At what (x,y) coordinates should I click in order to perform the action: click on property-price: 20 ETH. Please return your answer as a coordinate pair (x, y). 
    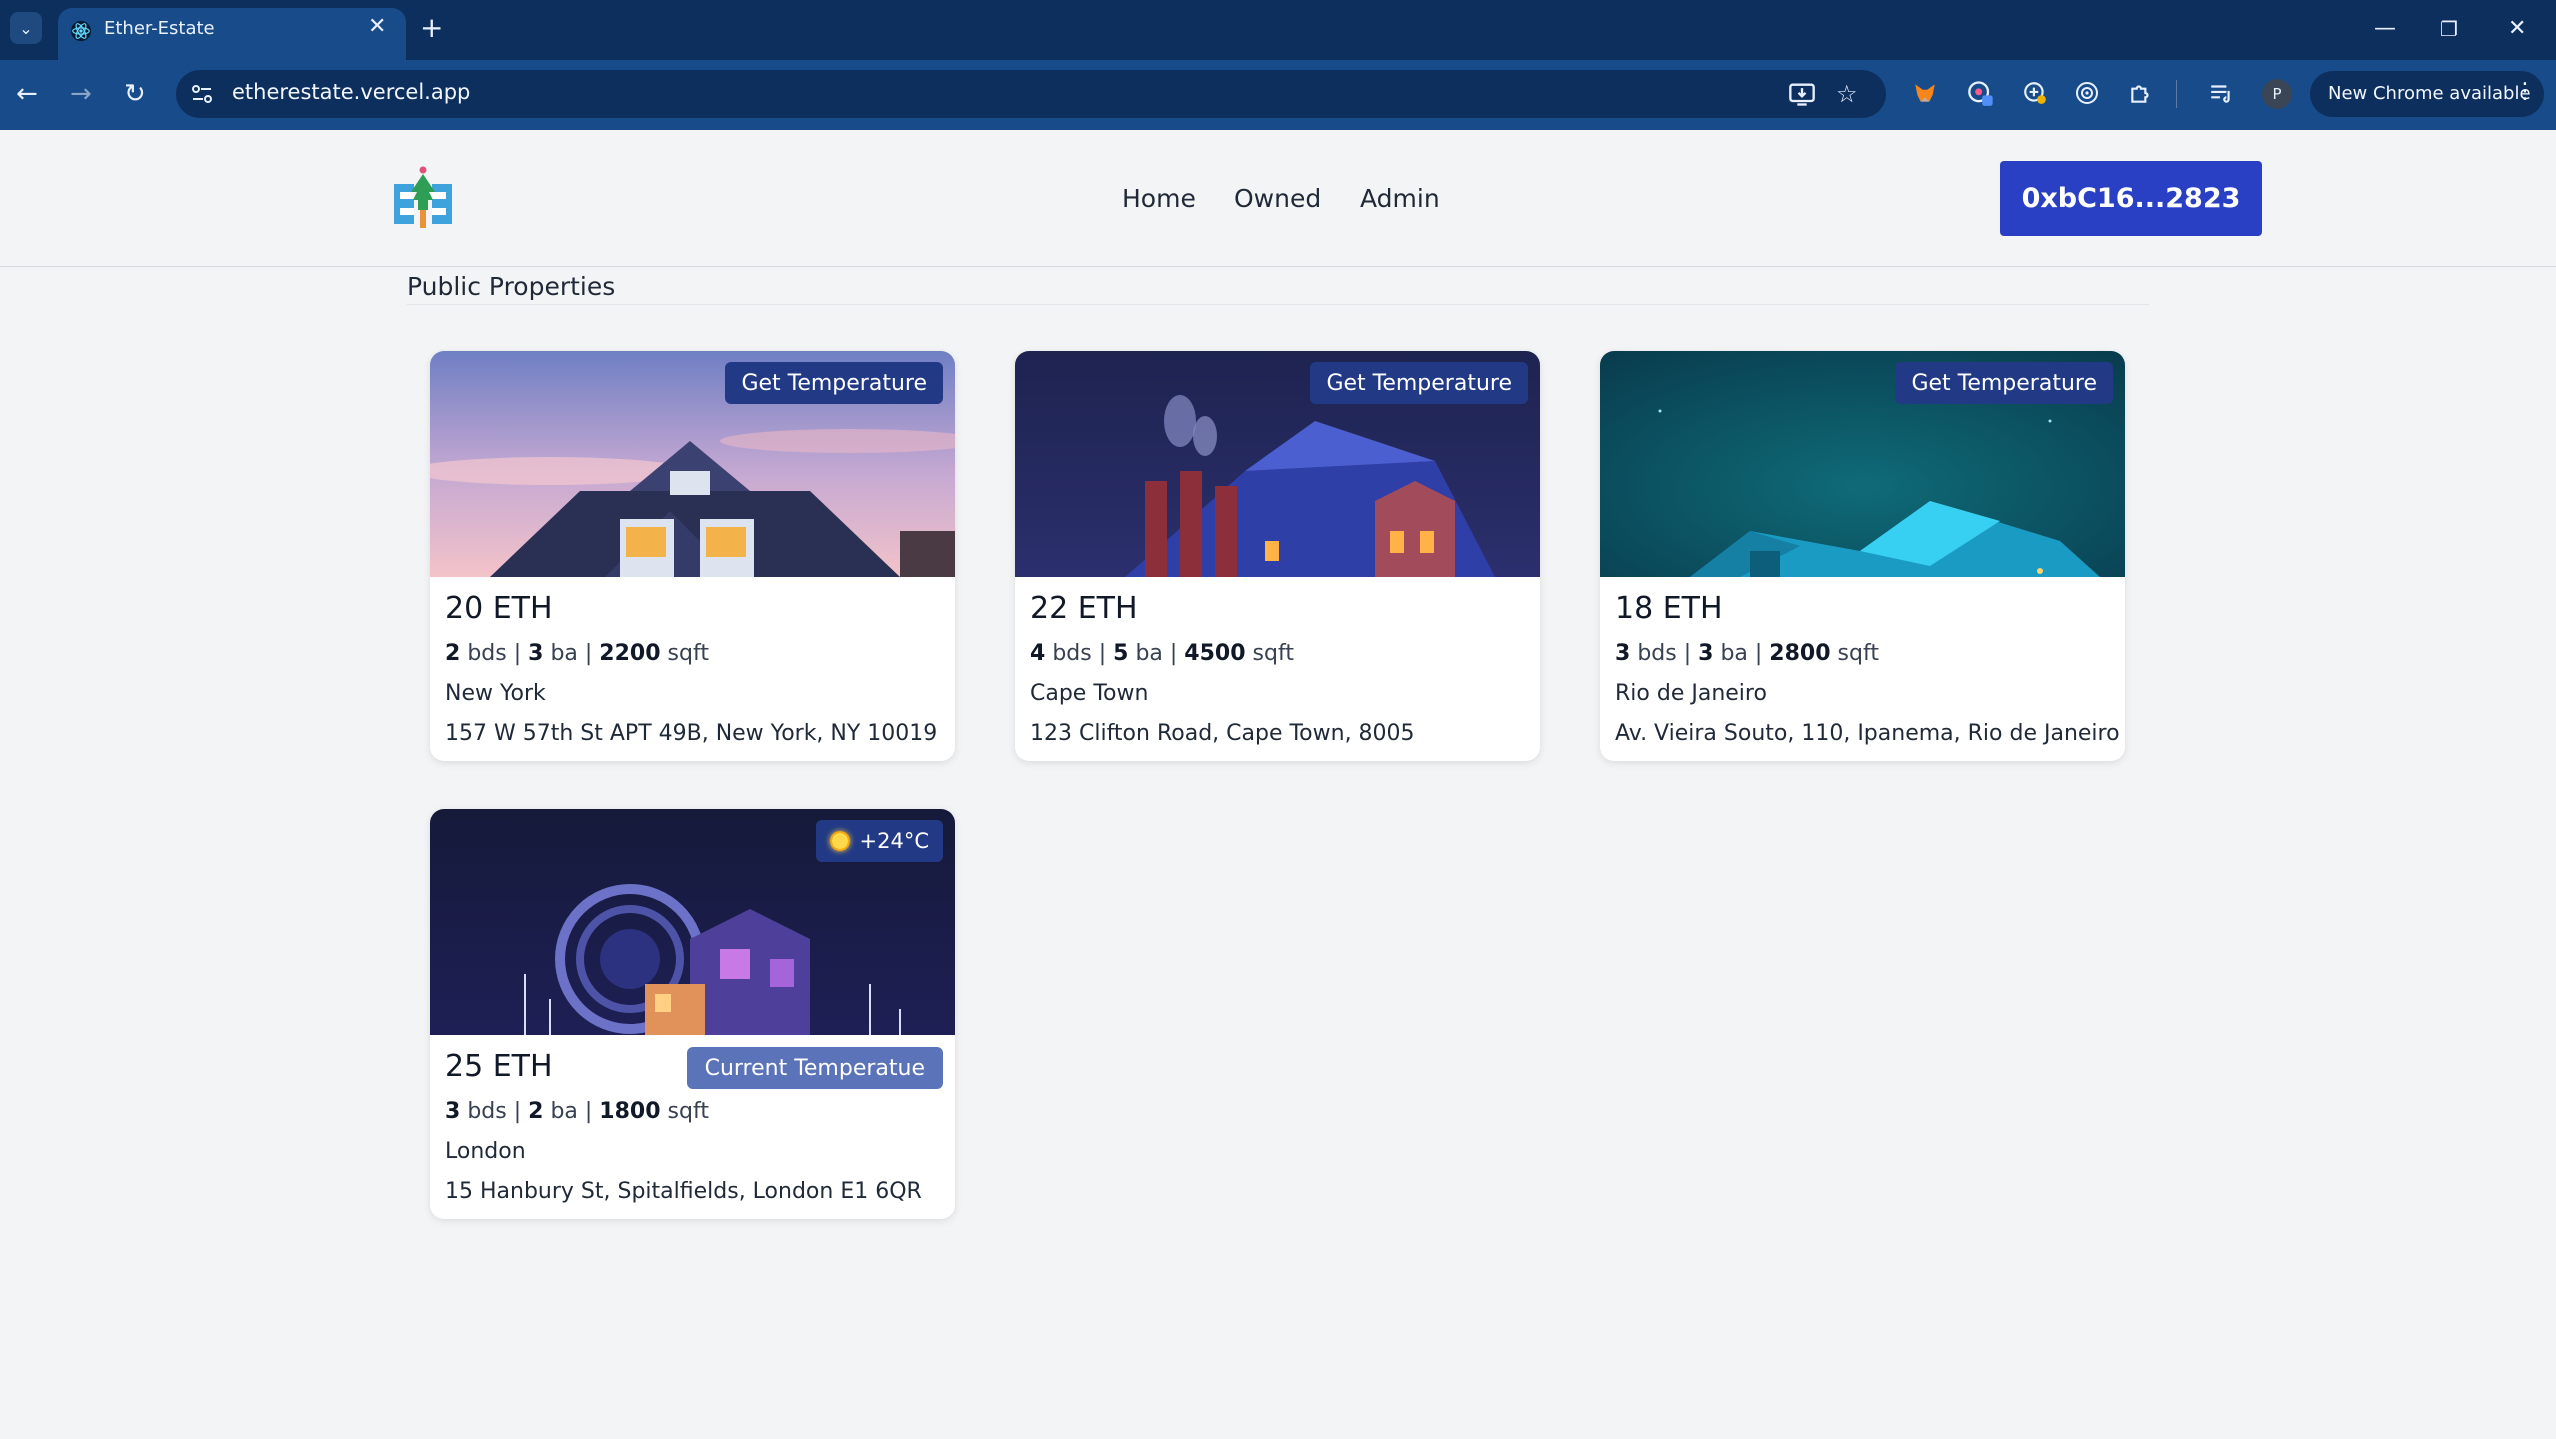
    Looking at the image, I should click on (499, 608).